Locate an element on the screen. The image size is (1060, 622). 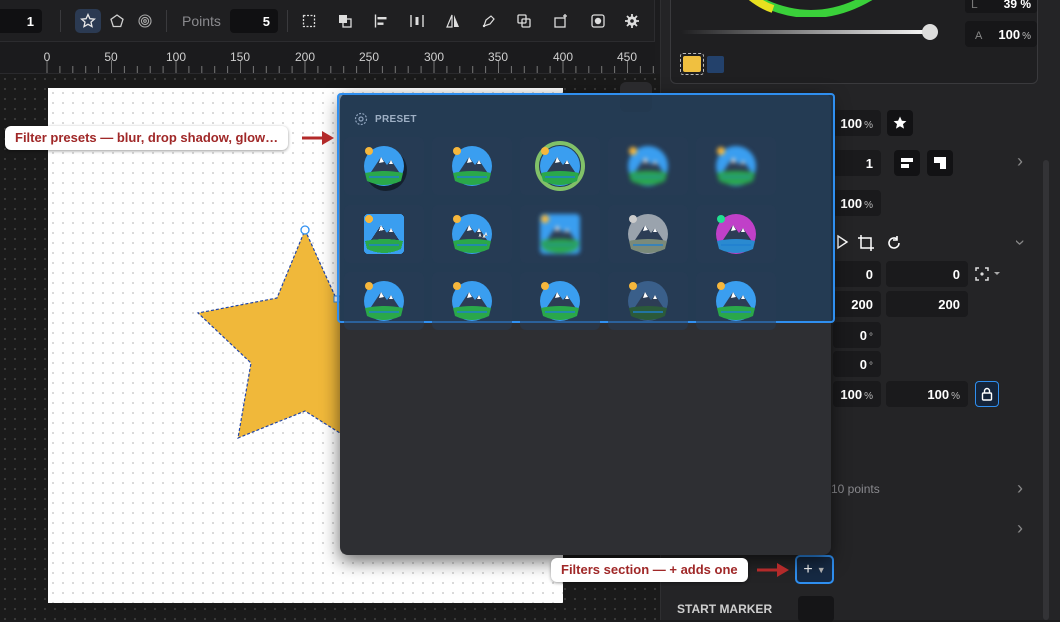
soft-blur-preset is located at coordinates (736, 166).